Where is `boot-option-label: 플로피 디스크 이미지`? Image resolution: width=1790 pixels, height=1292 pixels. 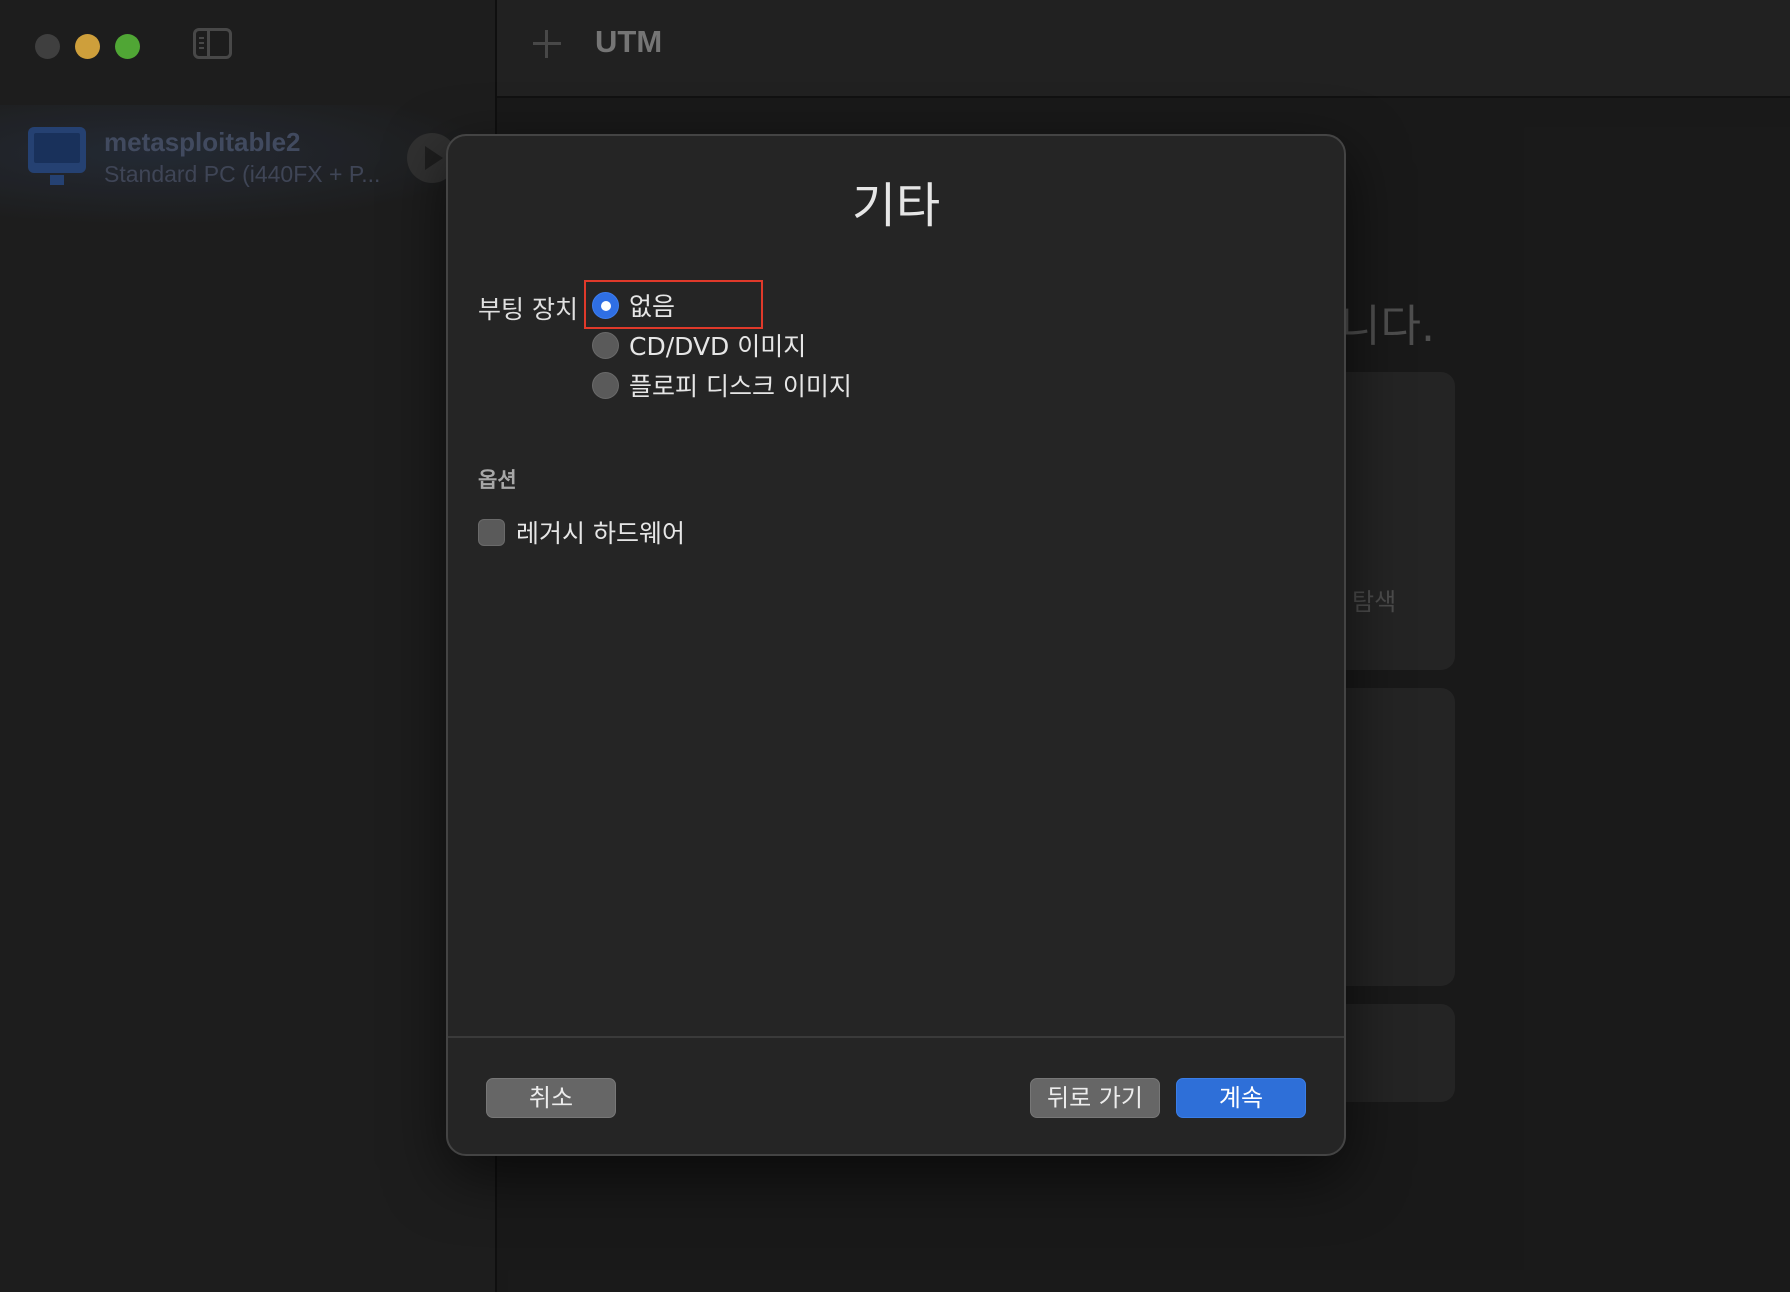
boot-option-label: 플로피 디스크 이미지 is located at coordinates (740, 386).